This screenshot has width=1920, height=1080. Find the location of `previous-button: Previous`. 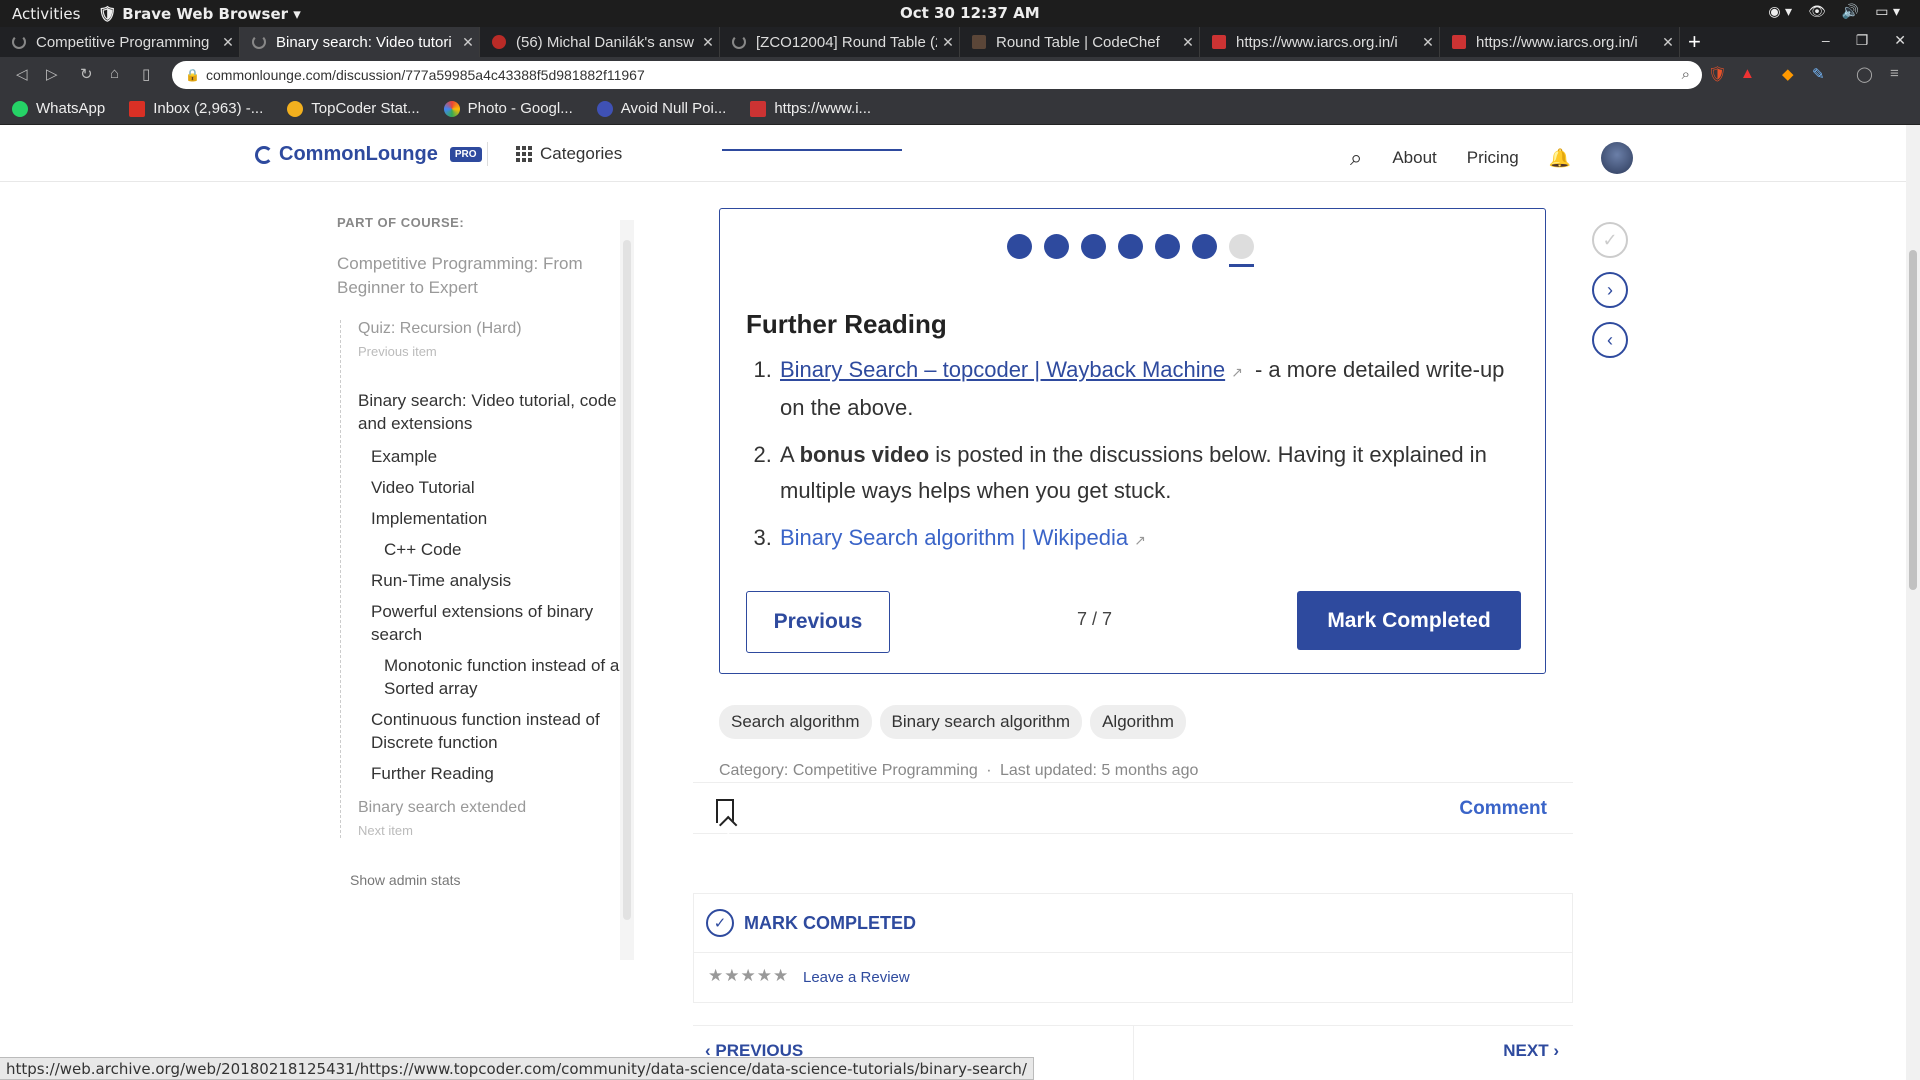

previous-button: Previous is located at coordinates (818, 622).